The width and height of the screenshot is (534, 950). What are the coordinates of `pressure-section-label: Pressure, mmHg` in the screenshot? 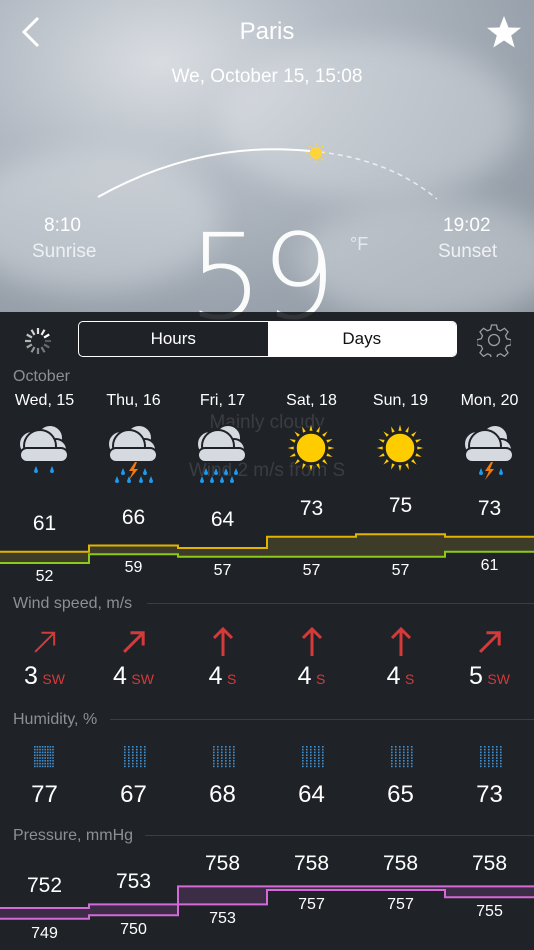 It's located at (73, 835).